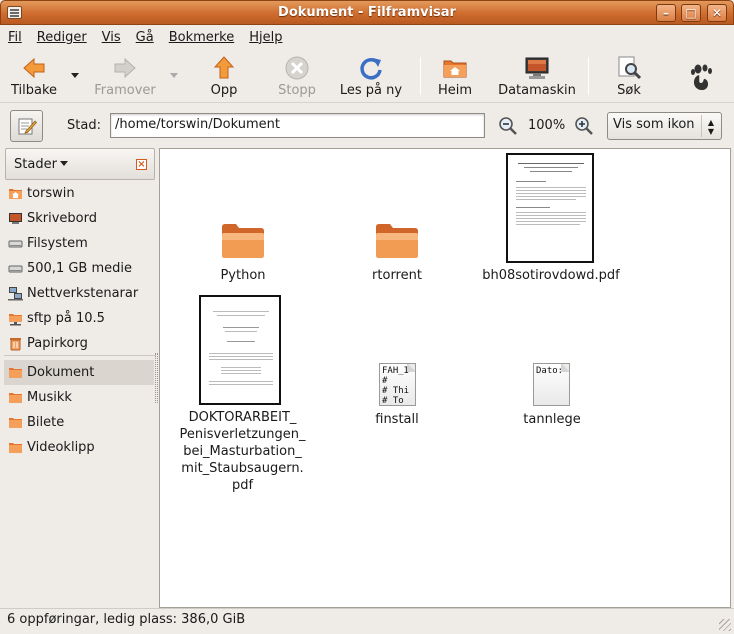 Image resolution: width=734 pixels, height=634 pixels. What do you see at coordinates (15, 37) in the screenshot?
I see `menu-file: Fil` at bounding box center [15, 37].